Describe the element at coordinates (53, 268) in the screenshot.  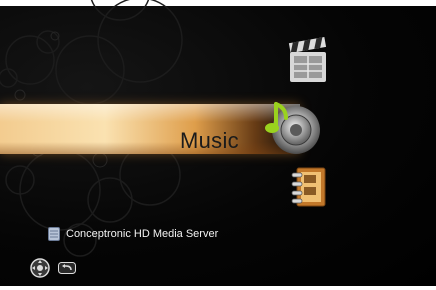
I see `navigation-hints` at that location.